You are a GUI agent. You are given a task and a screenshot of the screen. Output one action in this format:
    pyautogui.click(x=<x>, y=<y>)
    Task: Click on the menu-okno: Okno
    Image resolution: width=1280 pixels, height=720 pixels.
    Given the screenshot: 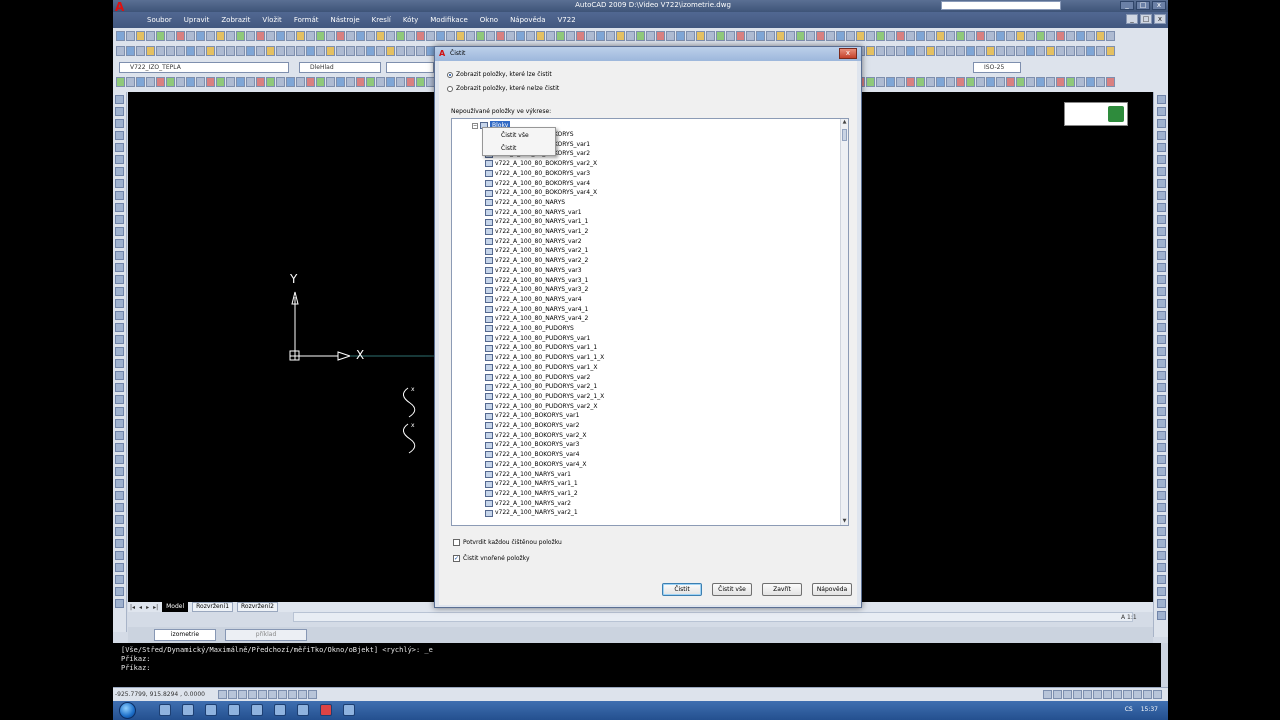 What is the action you would take?
    pyautogui.click(x=489, y=20)
    